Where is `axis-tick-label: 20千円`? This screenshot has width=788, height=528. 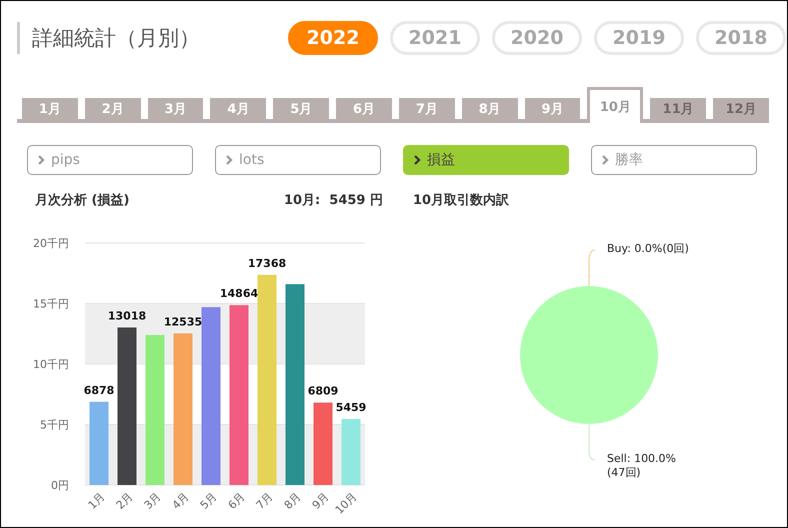
axis-tick-label: 20千円 is located at coordinates (51, 243).